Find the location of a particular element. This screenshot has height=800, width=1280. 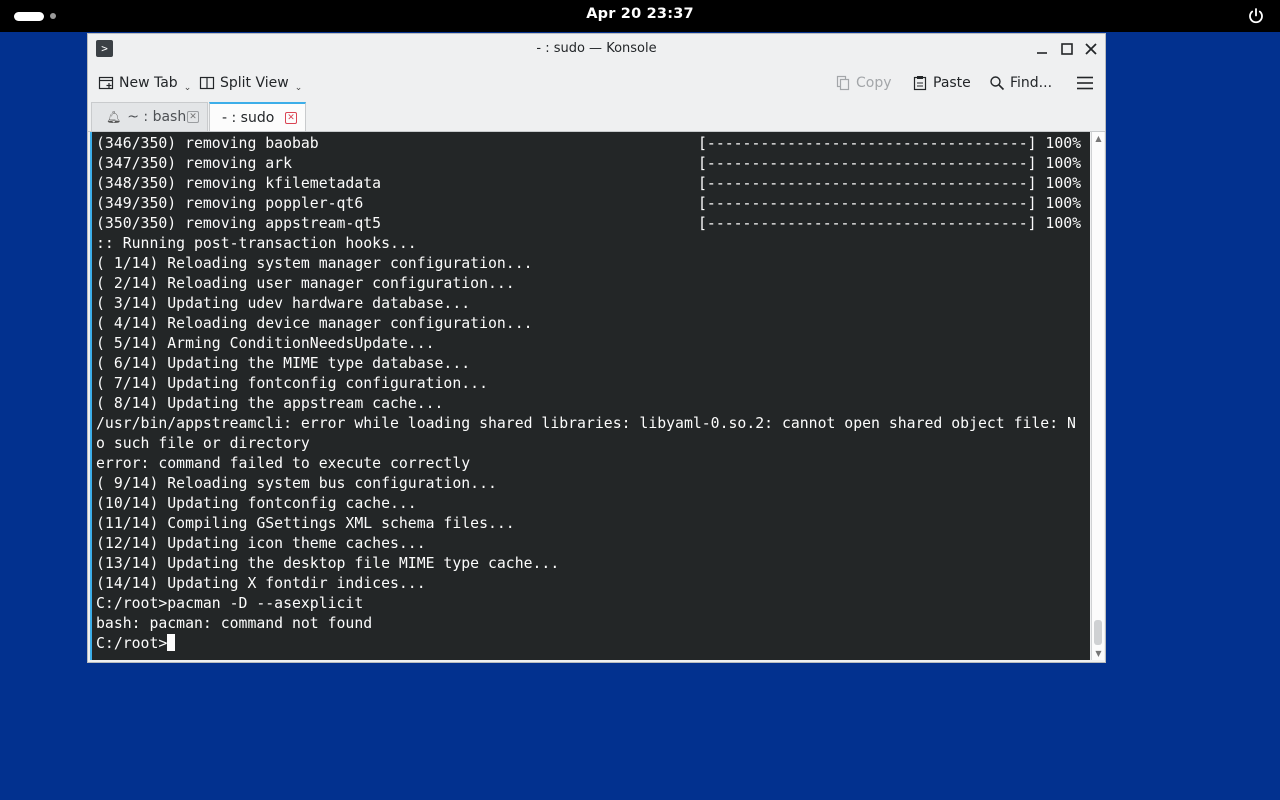

terminal-line: o such file or directory is located at coordinates (203, 443).